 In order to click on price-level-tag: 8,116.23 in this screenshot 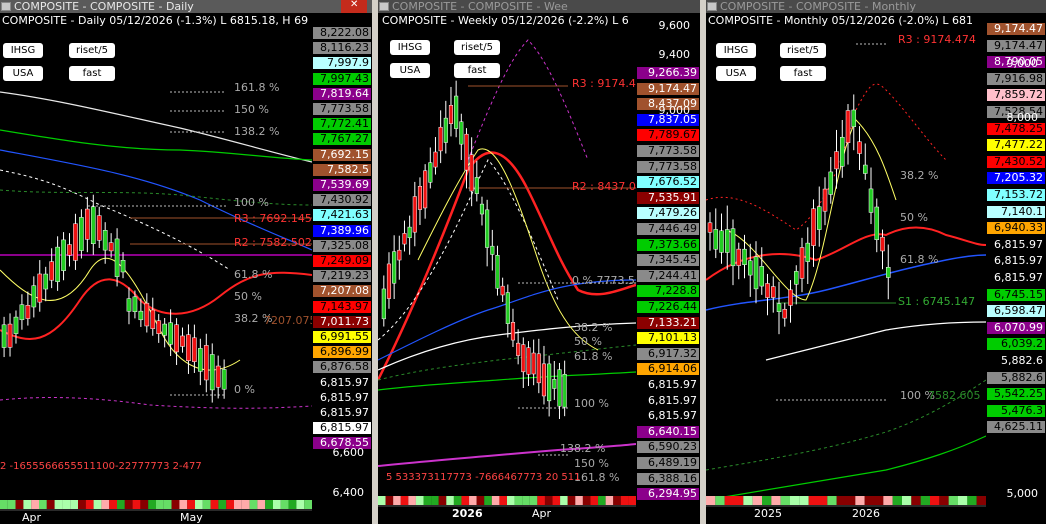, I will do `click(342, 48)`.